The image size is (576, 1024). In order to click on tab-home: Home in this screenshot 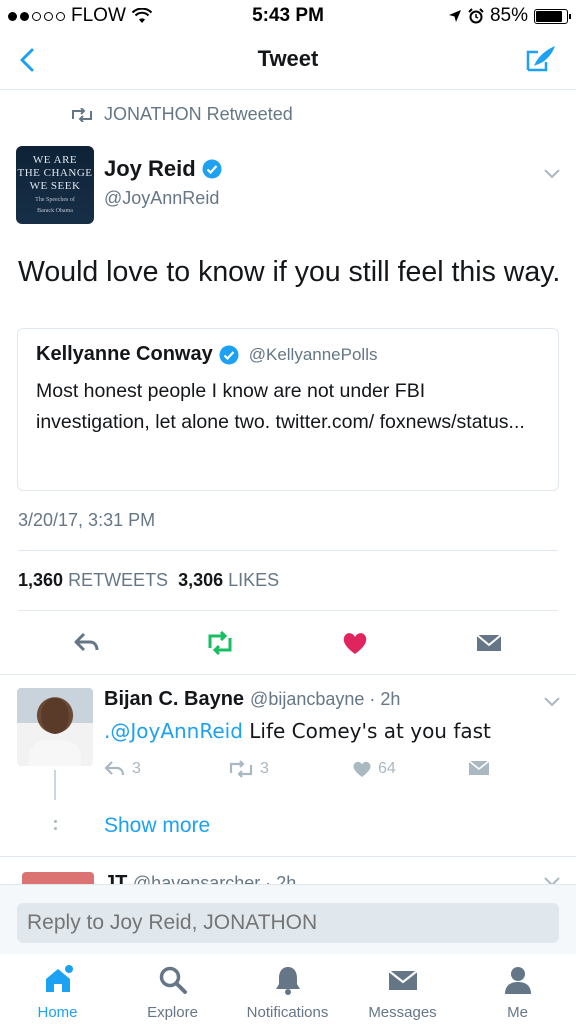, I will do `click(57, 992)`.